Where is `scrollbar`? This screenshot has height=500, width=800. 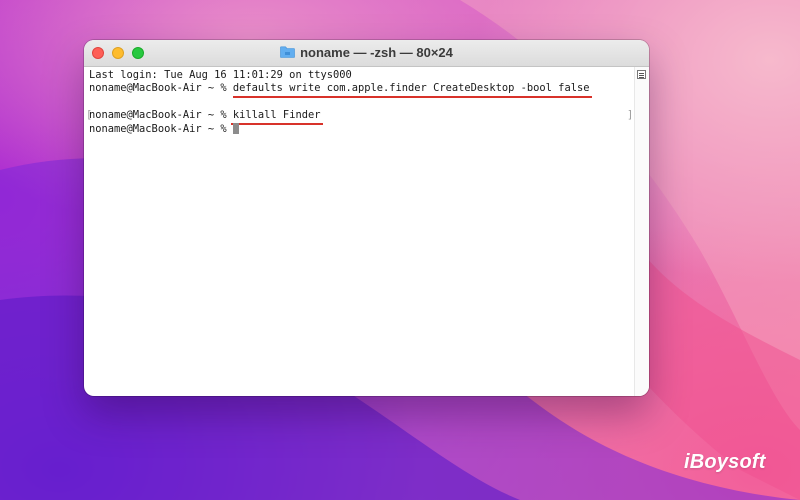 scrollbar is located at coordinates (641, 231).